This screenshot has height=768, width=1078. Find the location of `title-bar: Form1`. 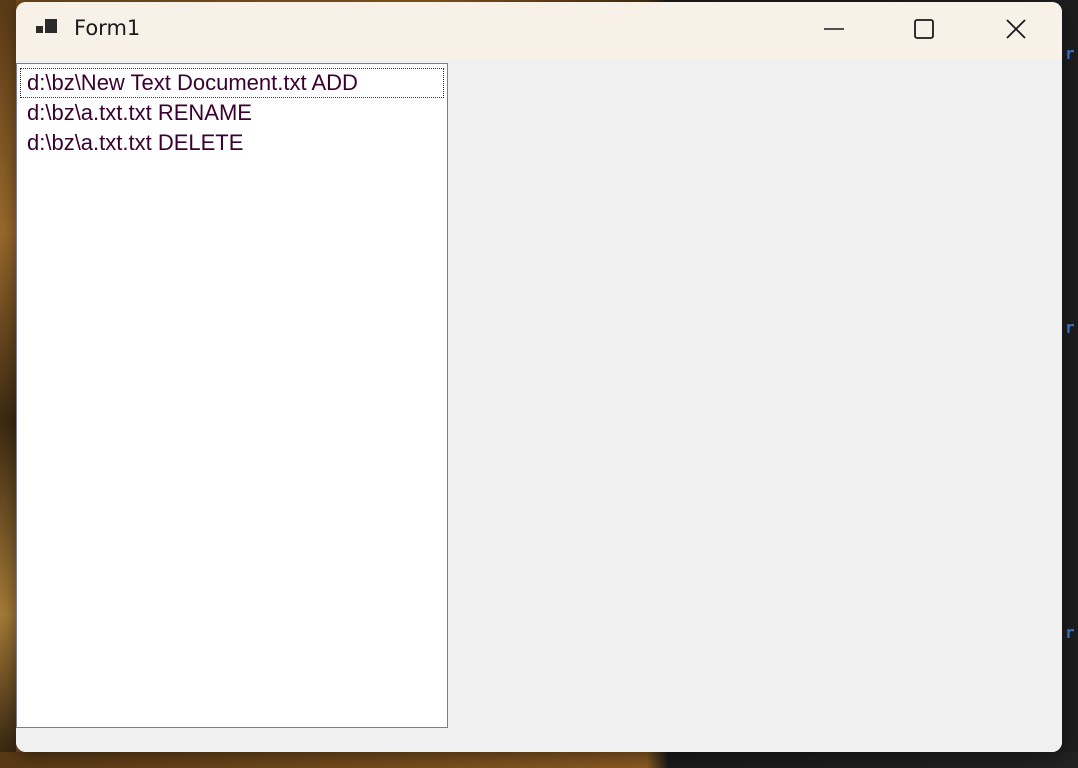

title-bar: Form1 is located at coordinates (539, 31).